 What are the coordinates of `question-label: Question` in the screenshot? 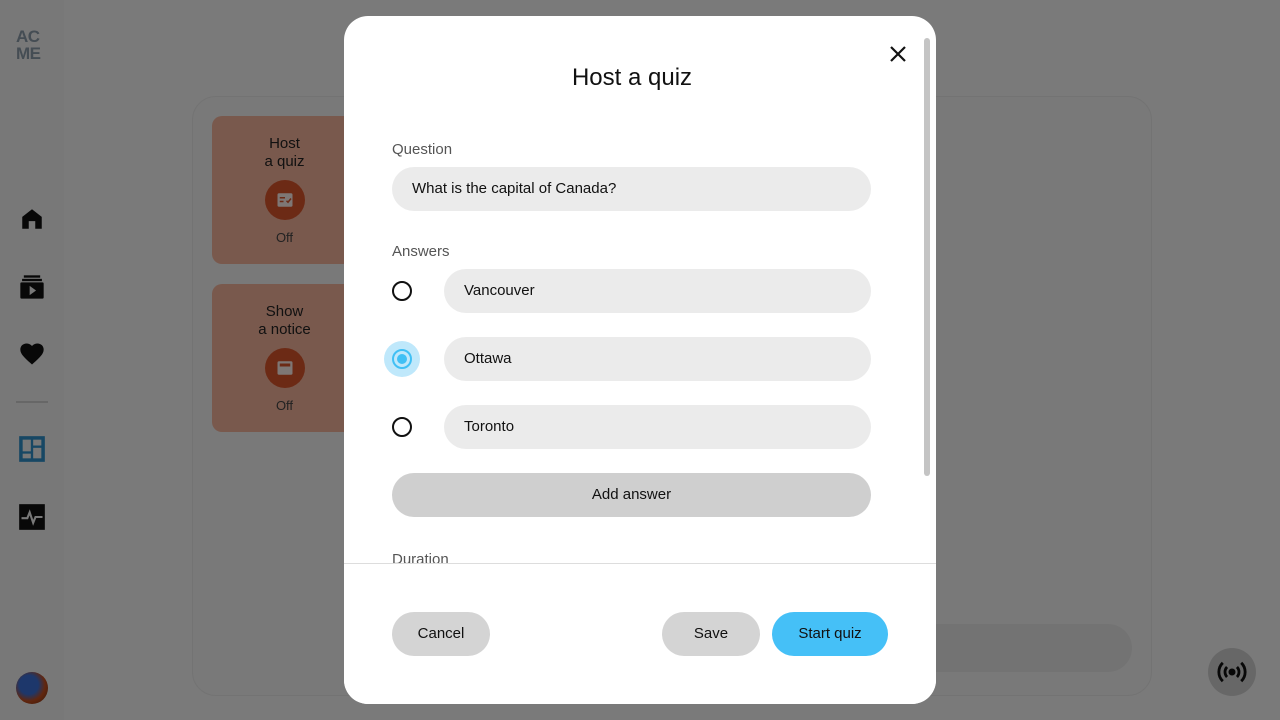 It's located at (422, 149).